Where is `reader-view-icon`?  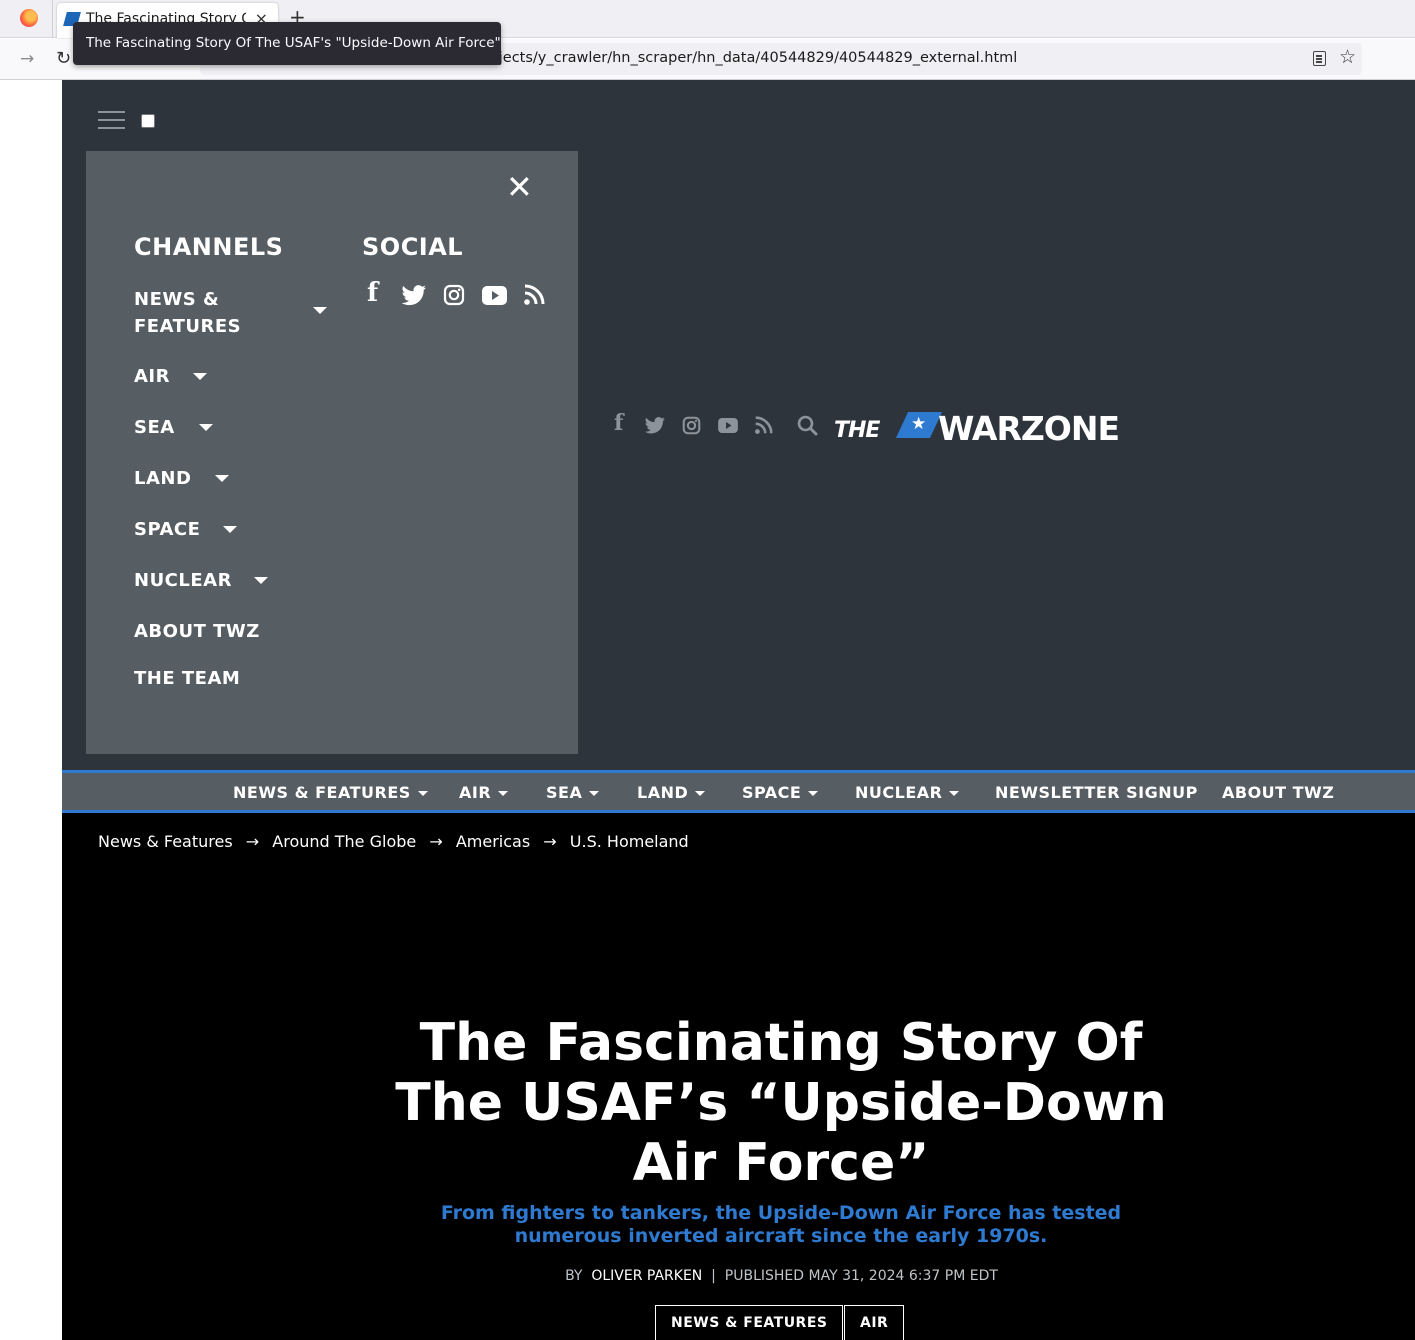 reader-view-icon is located at coordinates (1319, 58).